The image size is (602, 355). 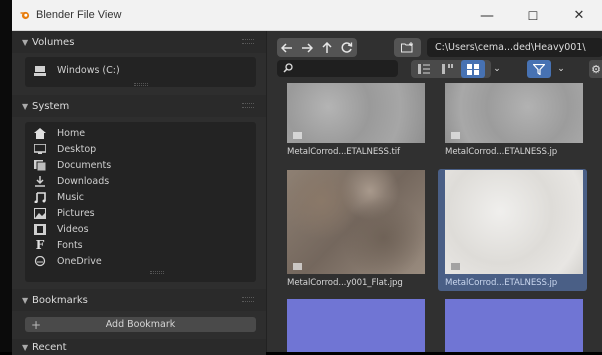 I want to click on sidebar-item-label: Downloads, so click(x=83, y=181).